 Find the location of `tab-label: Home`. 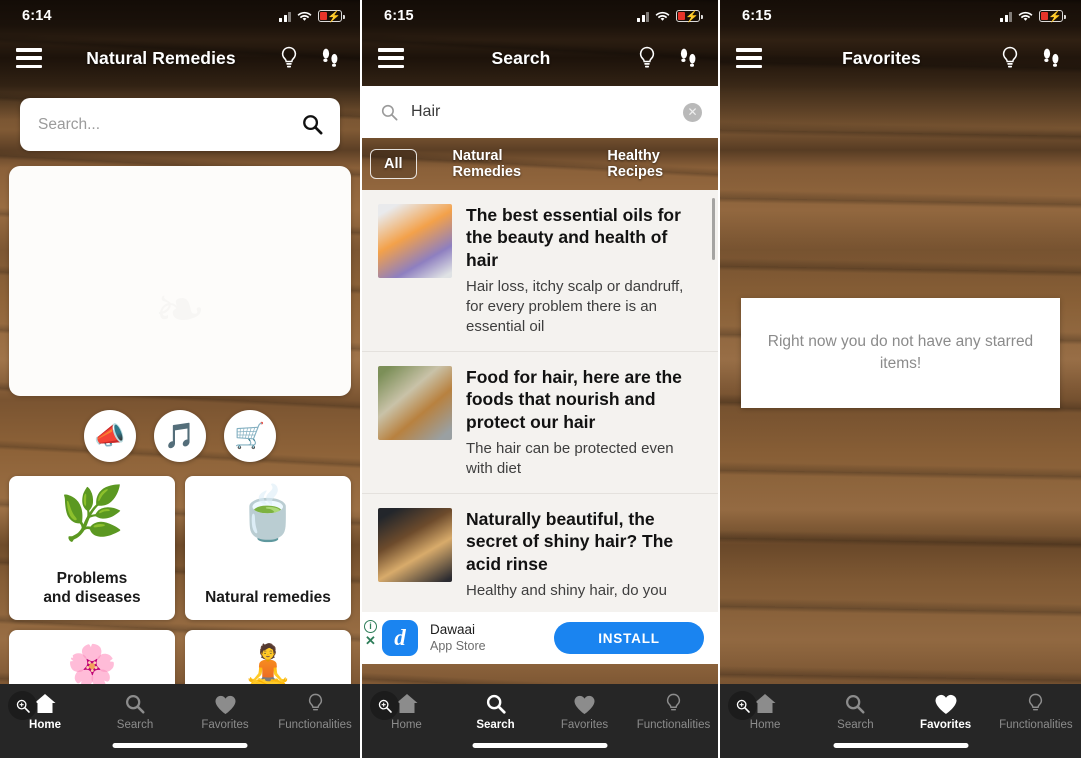

tab-label: Home is located at coordinates (406, 725).